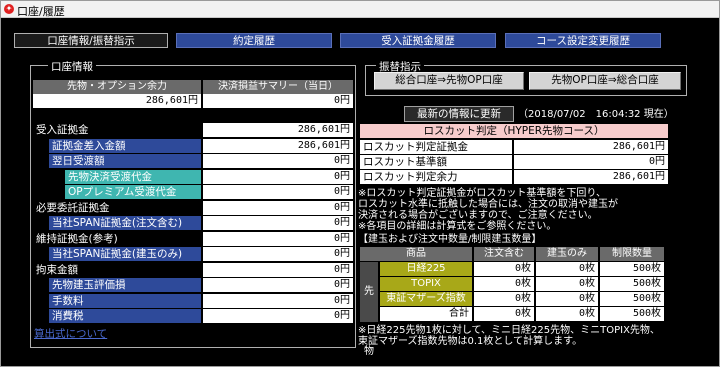 Image resolution: width=720 pixels, height=367 pixels. What do you see at coordinates (125, 301) in the screenshot?
I see `account-row-label: 手数料` at bounding box center [125, 301].